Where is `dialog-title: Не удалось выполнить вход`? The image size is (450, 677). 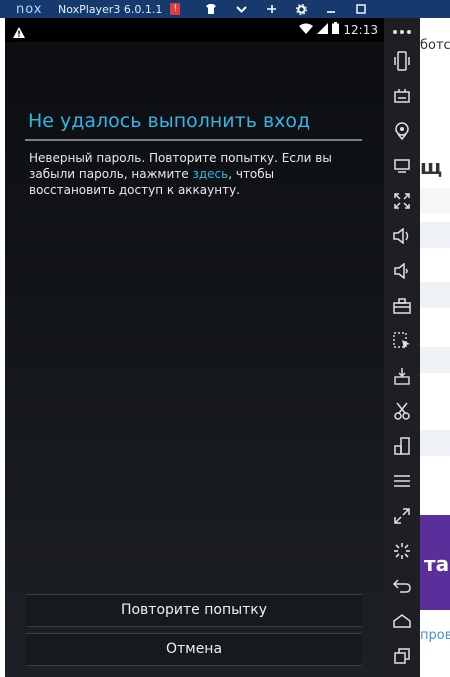
dialog-title: Не удалось выполнить вход is located at coordinates (169, 121).